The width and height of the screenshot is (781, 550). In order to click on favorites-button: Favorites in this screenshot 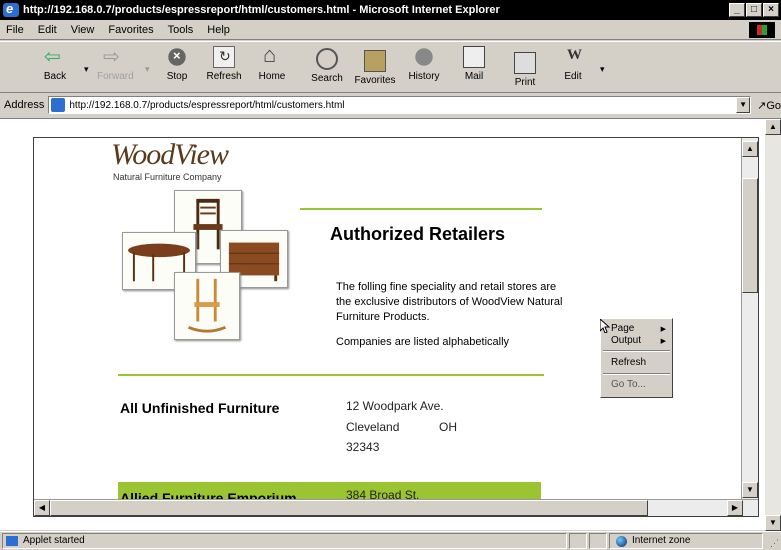, I will do `click(375, 68)`.